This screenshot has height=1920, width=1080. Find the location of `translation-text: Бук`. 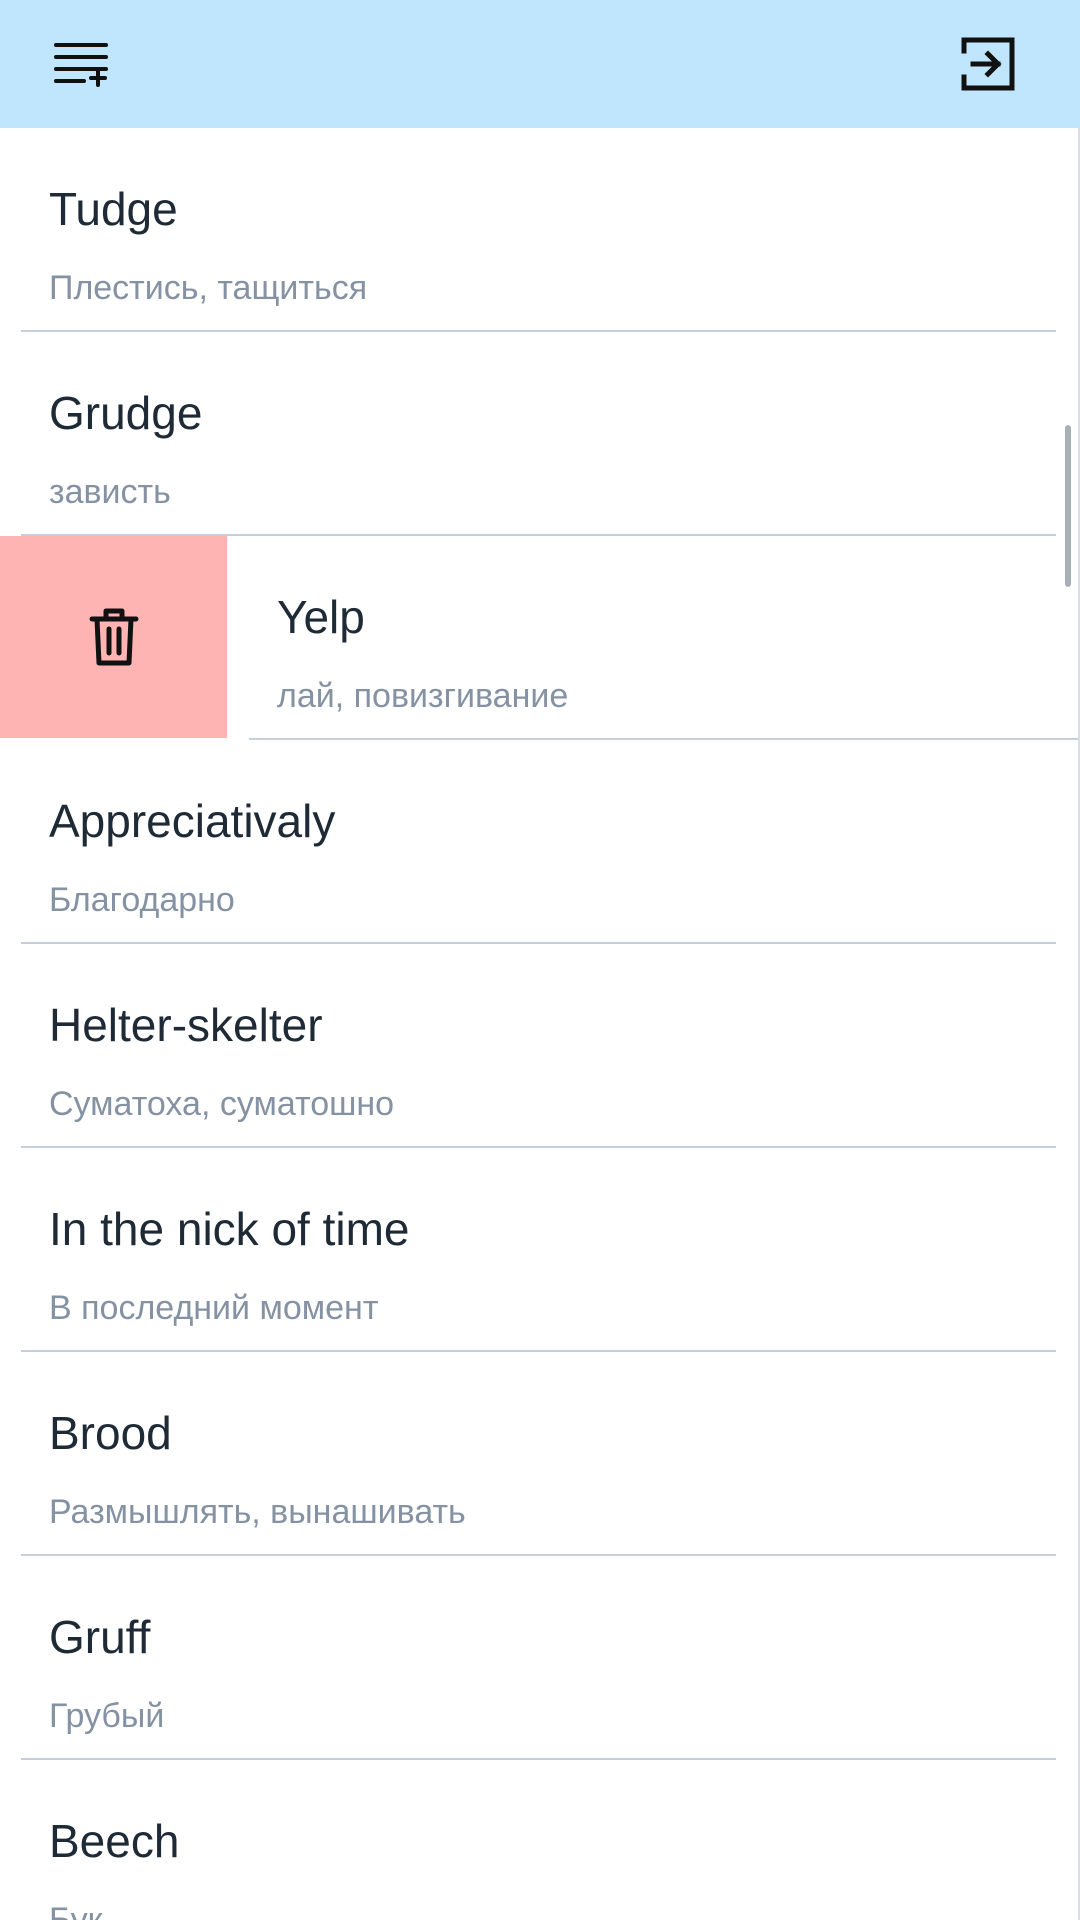

translation-text: Бук is located at coordinates (76, 1910).